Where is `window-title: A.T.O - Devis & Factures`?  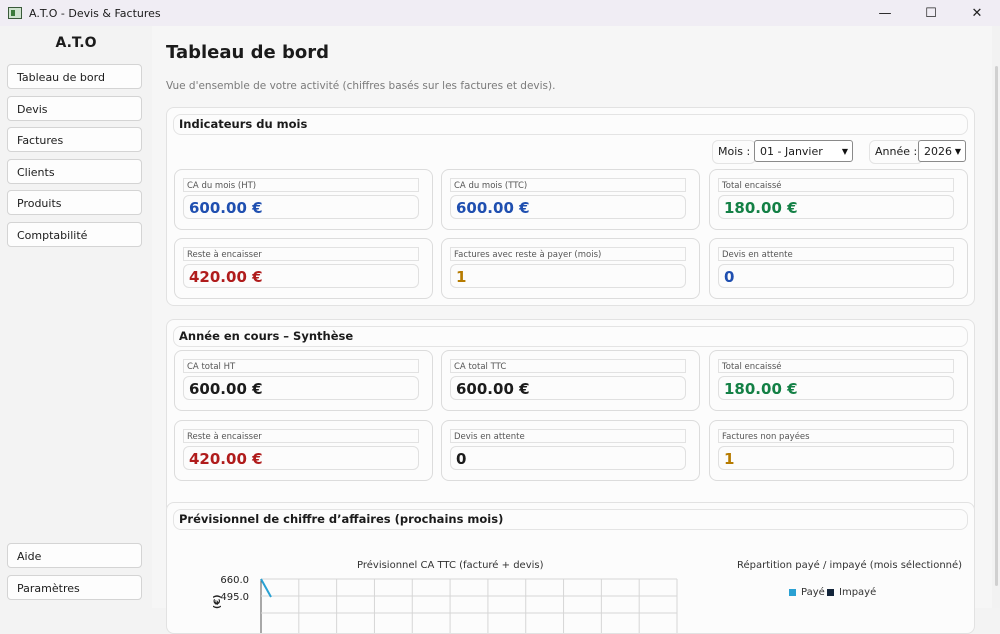
window-title: A.T.O - Devis & Factures is located at coordinates (95, 13).